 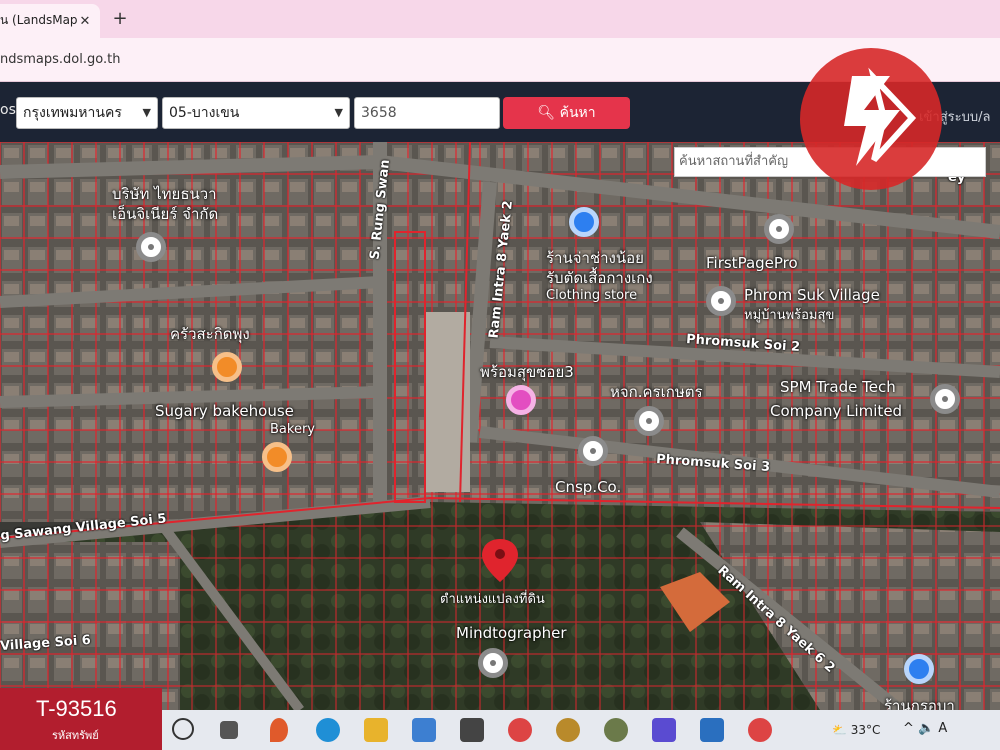 What do you see at coordinates (527, 372) in the screenshot?
I see `place-label: พร้อมสุขซอย3` at bounding box center [527, 372].